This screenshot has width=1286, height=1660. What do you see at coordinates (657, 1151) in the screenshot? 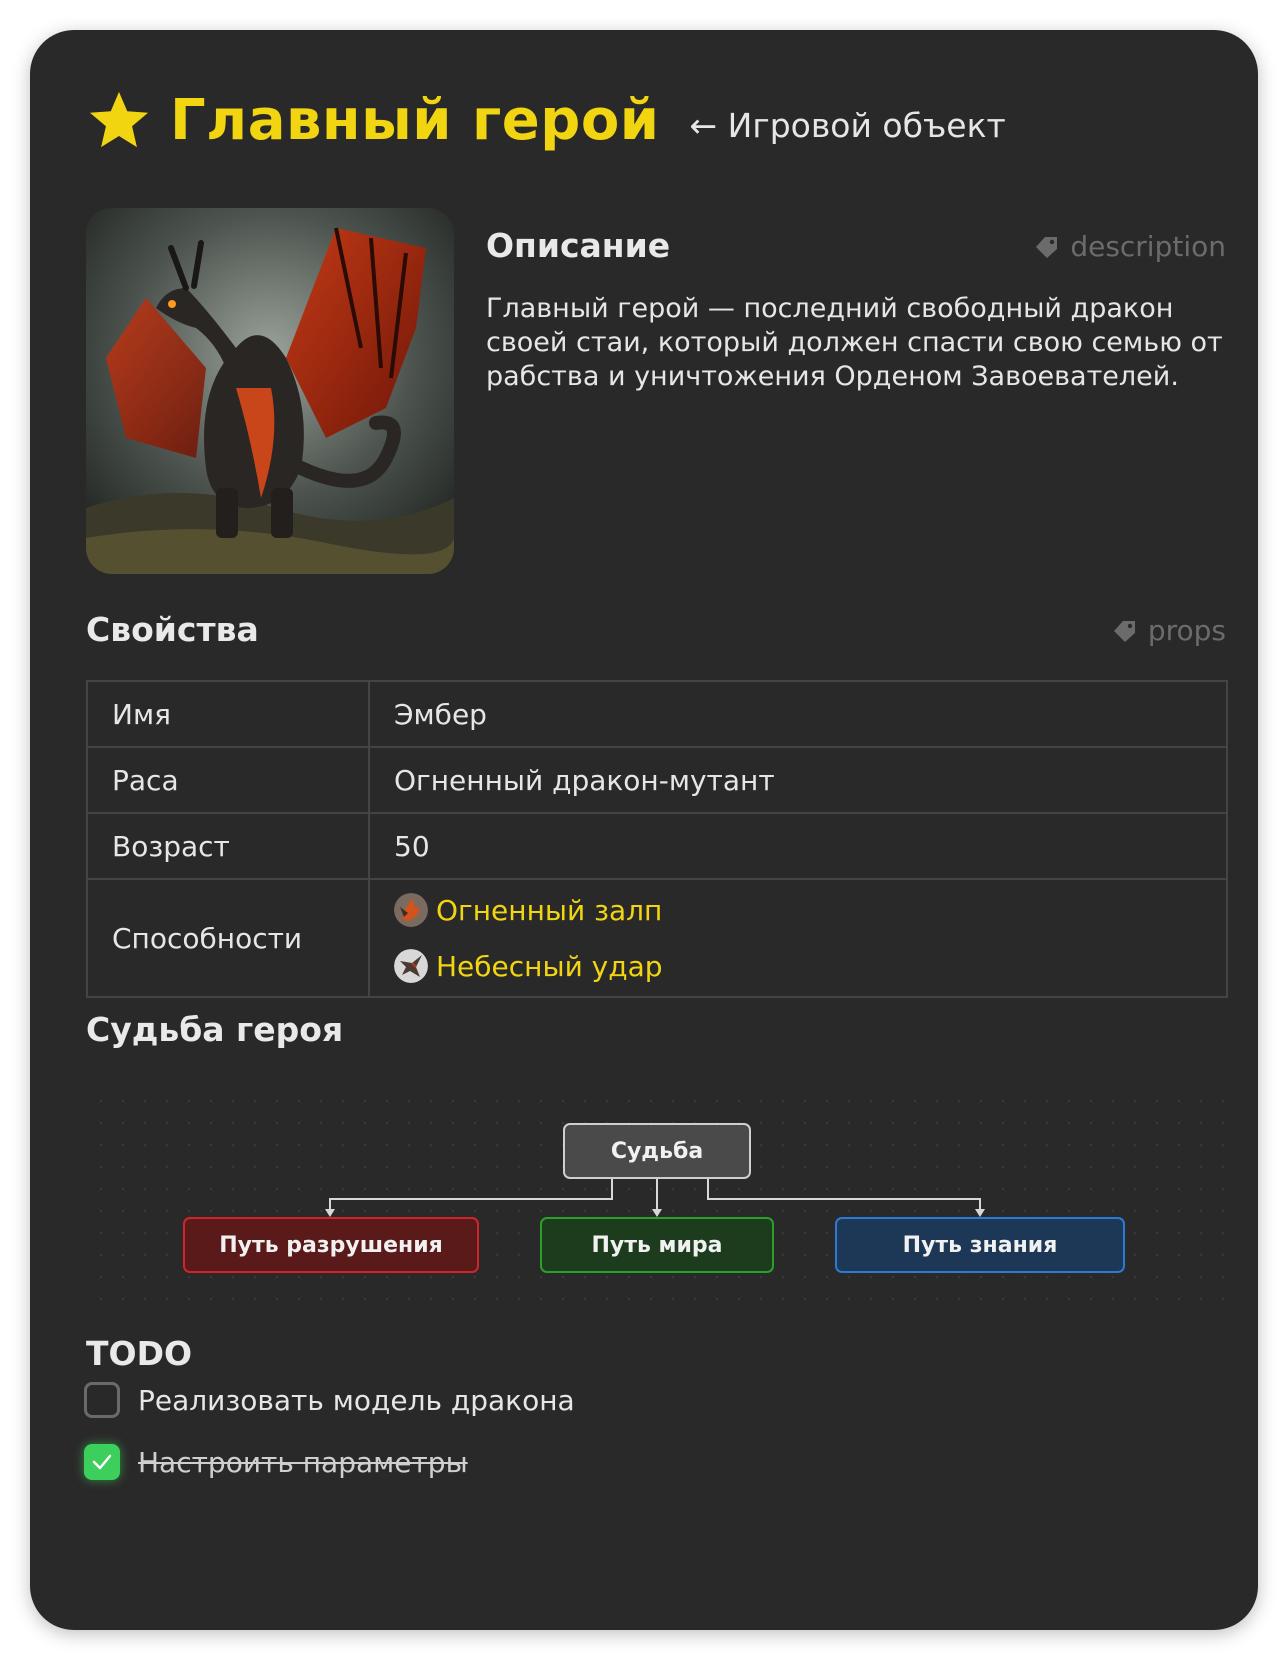
I see `fate-root-node: Судьба` at bounding box center [657, 1151].